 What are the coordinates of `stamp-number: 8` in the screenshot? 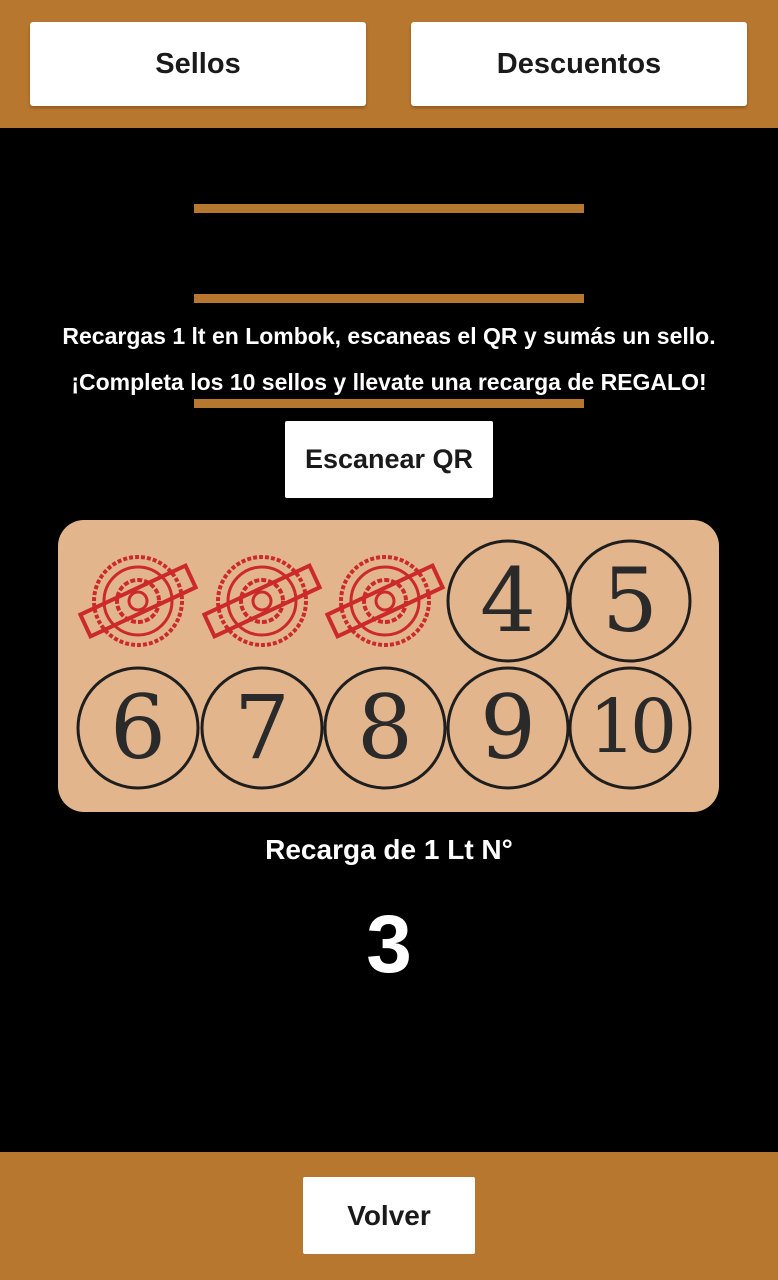 It's located at (385, 727).